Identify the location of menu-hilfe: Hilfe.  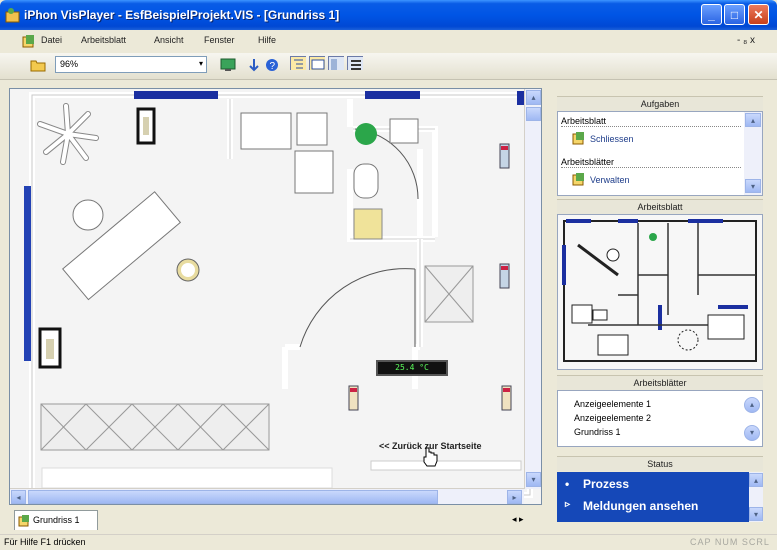
(267, 40).